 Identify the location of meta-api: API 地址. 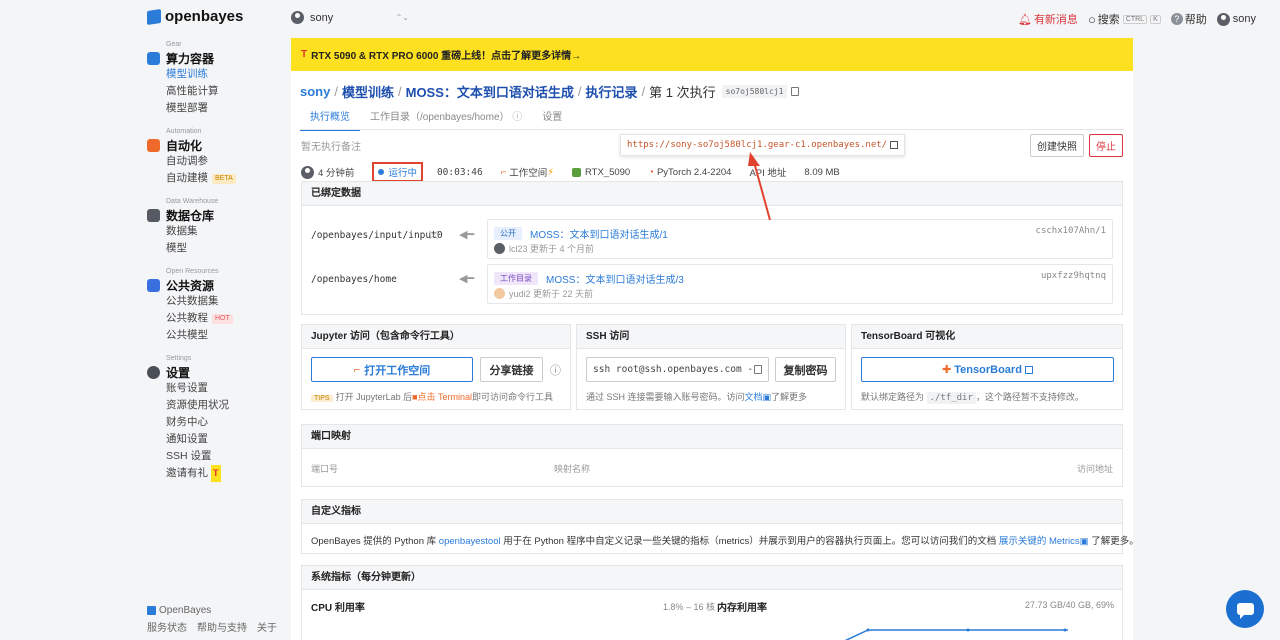
(767, 172).